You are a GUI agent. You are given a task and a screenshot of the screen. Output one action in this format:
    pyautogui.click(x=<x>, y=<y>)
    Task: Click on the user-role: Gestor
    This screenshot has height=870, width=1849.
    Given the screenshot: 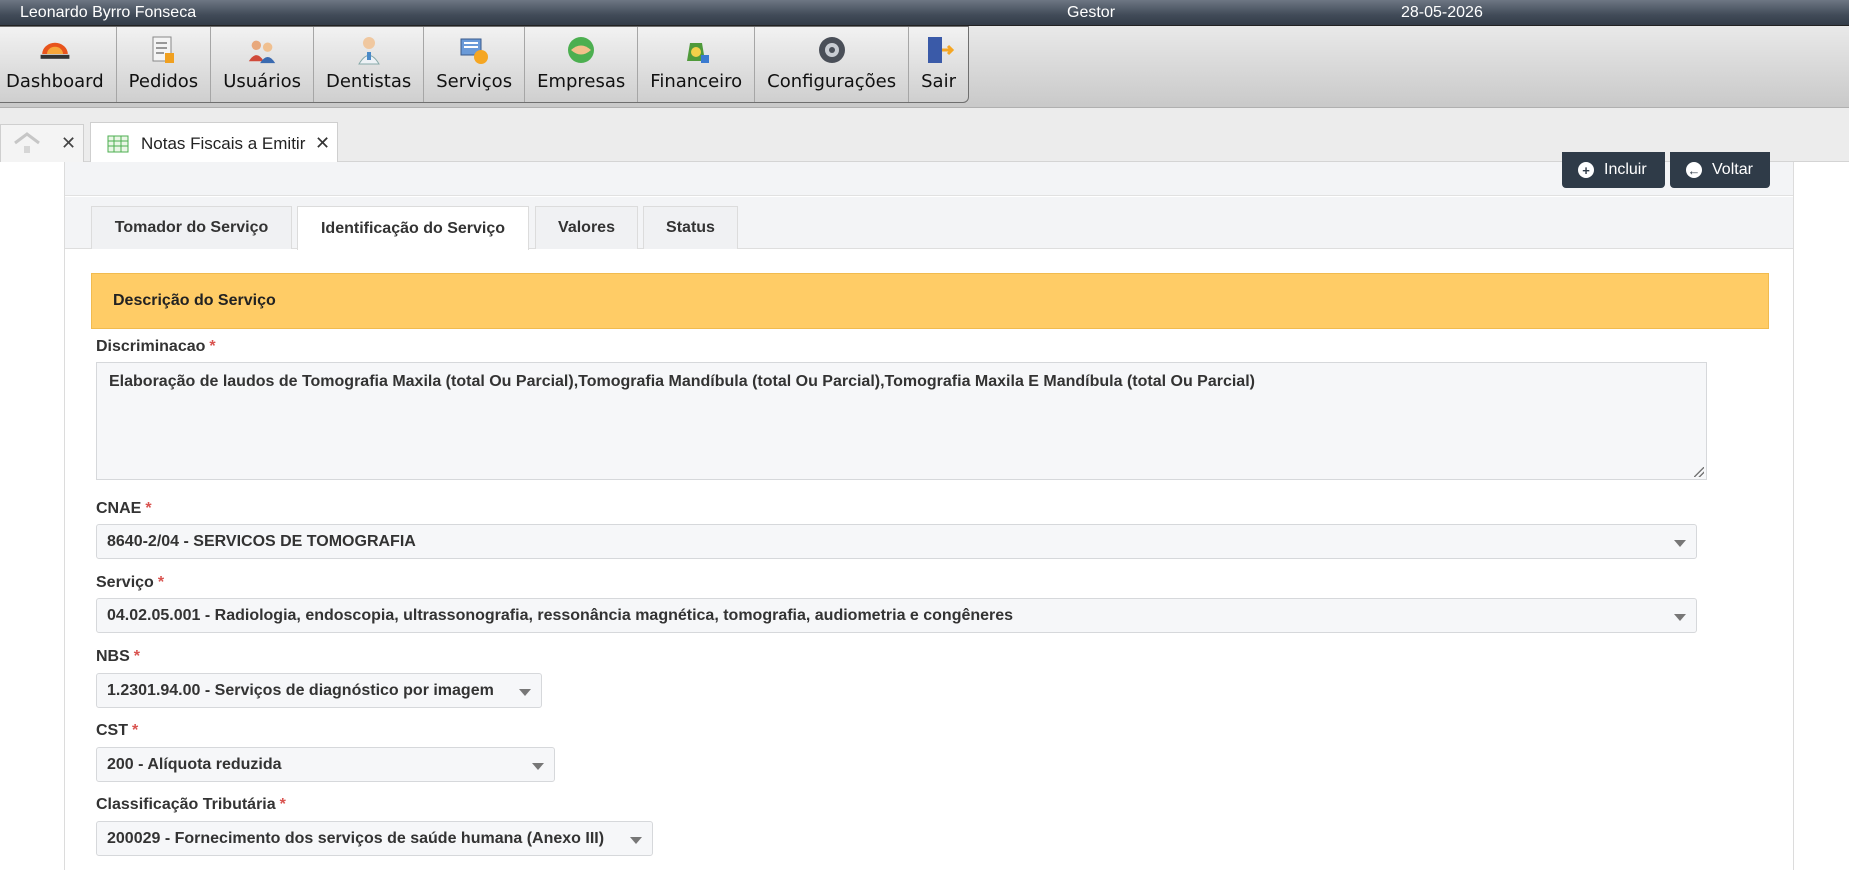 What is the action you would take?
    pyautogui.click(x=1091, y=12)
    